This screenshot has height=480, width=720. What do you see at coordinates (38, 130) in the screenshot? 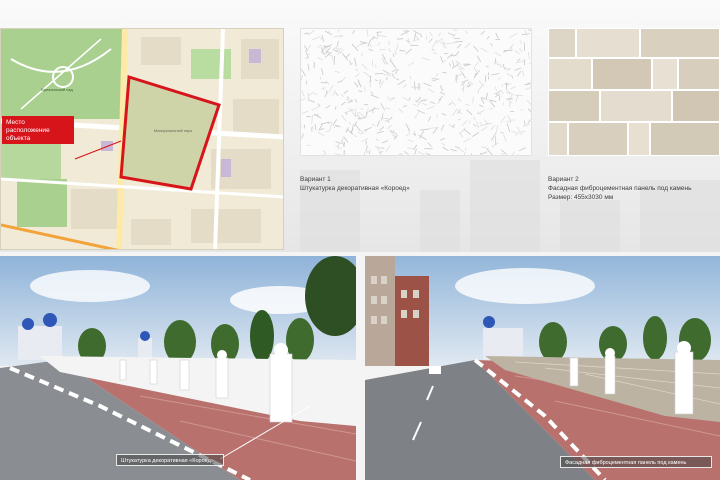
I see `map-location-callout: Место расположение объекта` at bounding box center [38, 130].